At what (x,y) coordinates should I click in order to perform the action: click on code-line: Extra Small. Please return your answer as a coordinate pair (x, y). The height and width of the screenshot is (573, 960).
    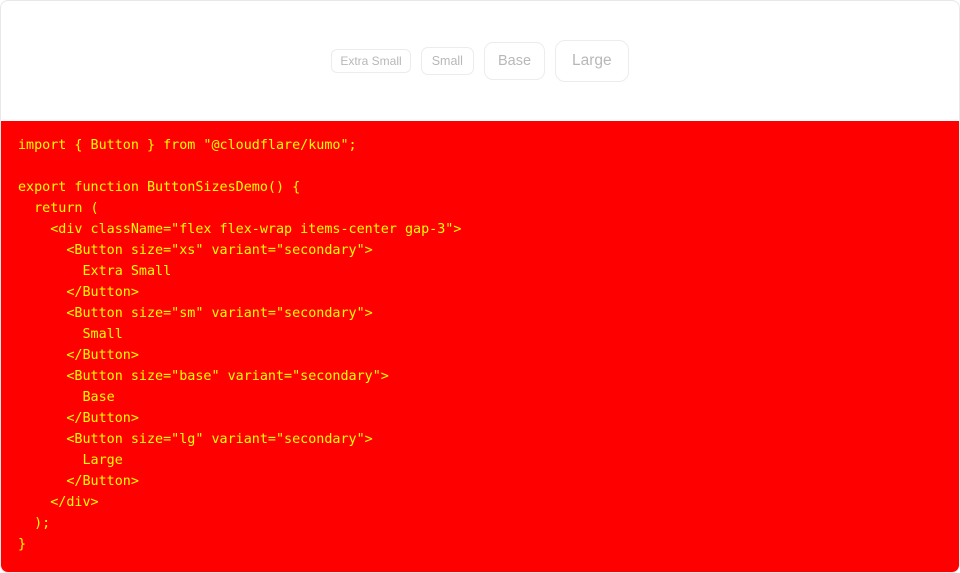
    Looking at the image, I should click on (95, 271).